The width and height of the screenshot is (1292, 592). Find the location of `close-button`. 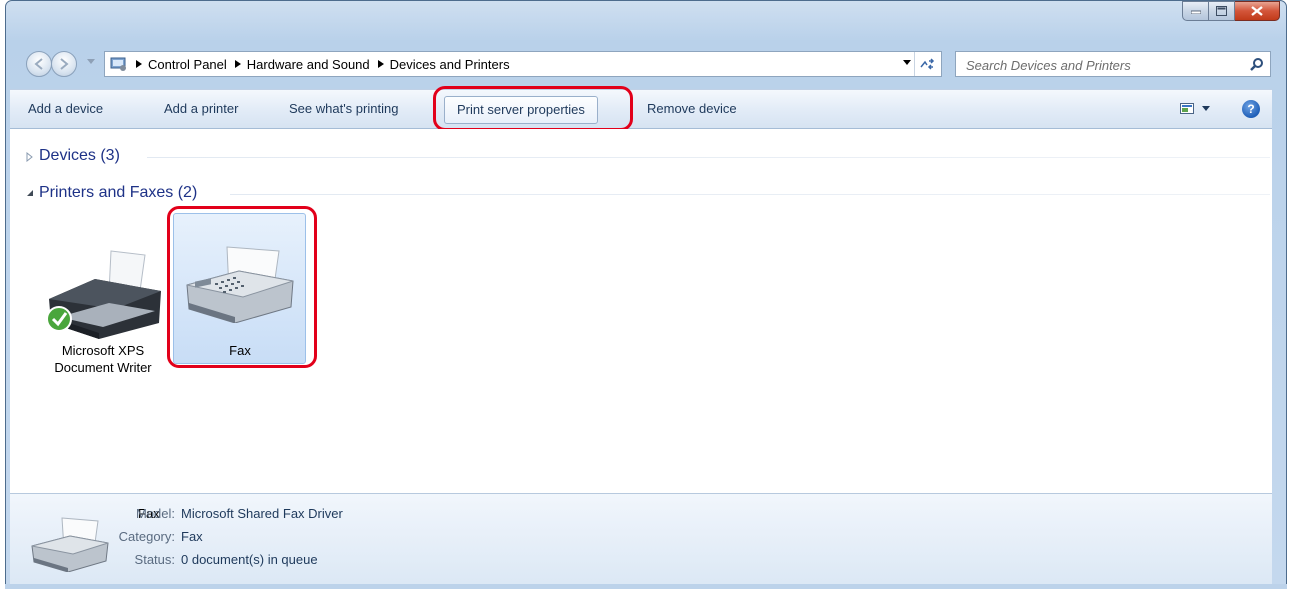

close-button is located at coordinates (1257, 11).